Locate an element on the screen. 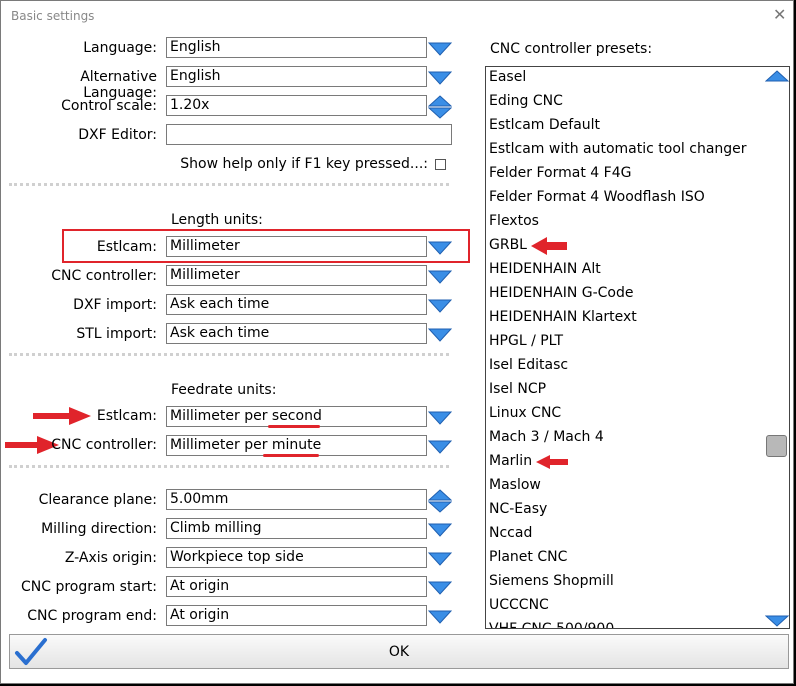 This screenshot has width=796, height=686. z-axis-origin-label: Z-Axis origin: is located at coordinates (110, 558).